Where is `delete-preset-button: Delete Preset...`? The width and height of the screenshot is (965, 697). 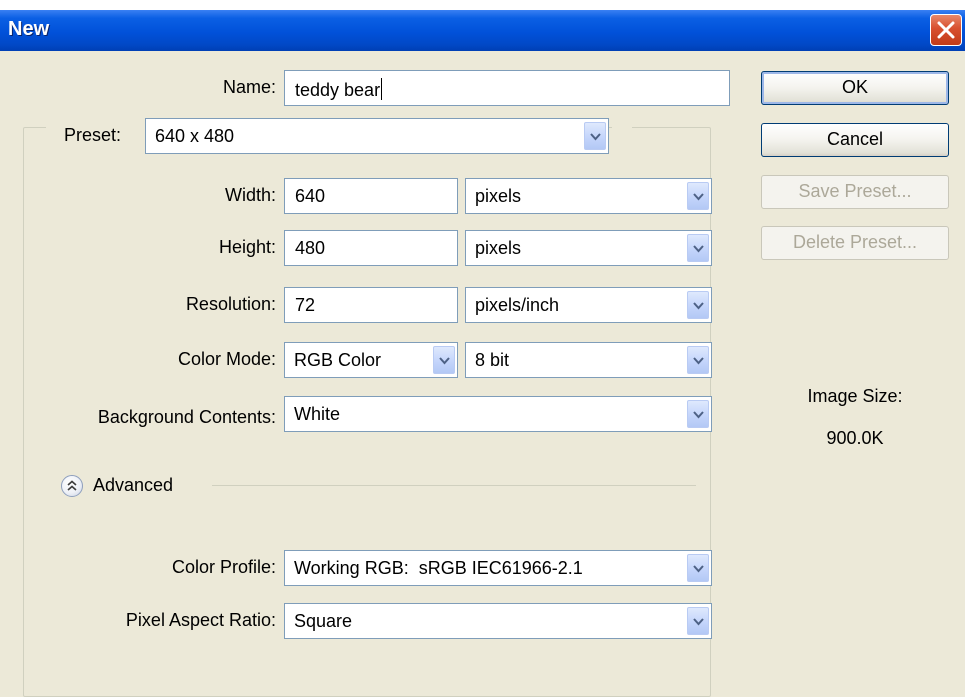
delete-preset-button: Delete Preset... is located at coordinates (855, 243).